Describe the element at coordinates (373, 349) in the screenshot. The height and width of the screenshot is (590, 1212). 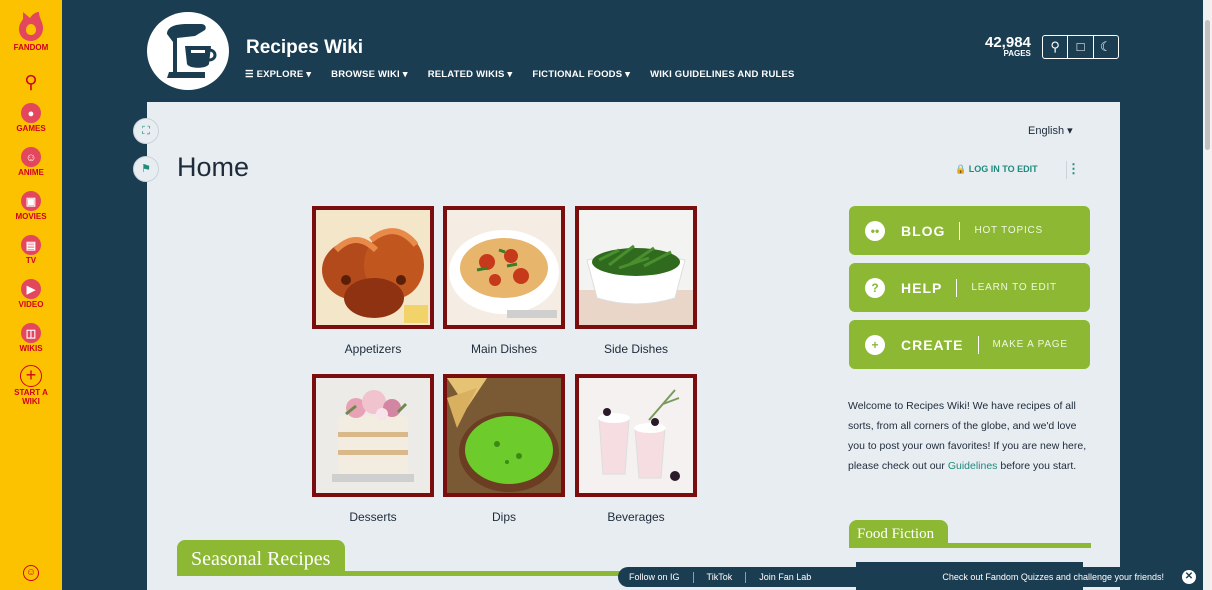
I see `food-caption-appetizers: Appetizers` at that location.